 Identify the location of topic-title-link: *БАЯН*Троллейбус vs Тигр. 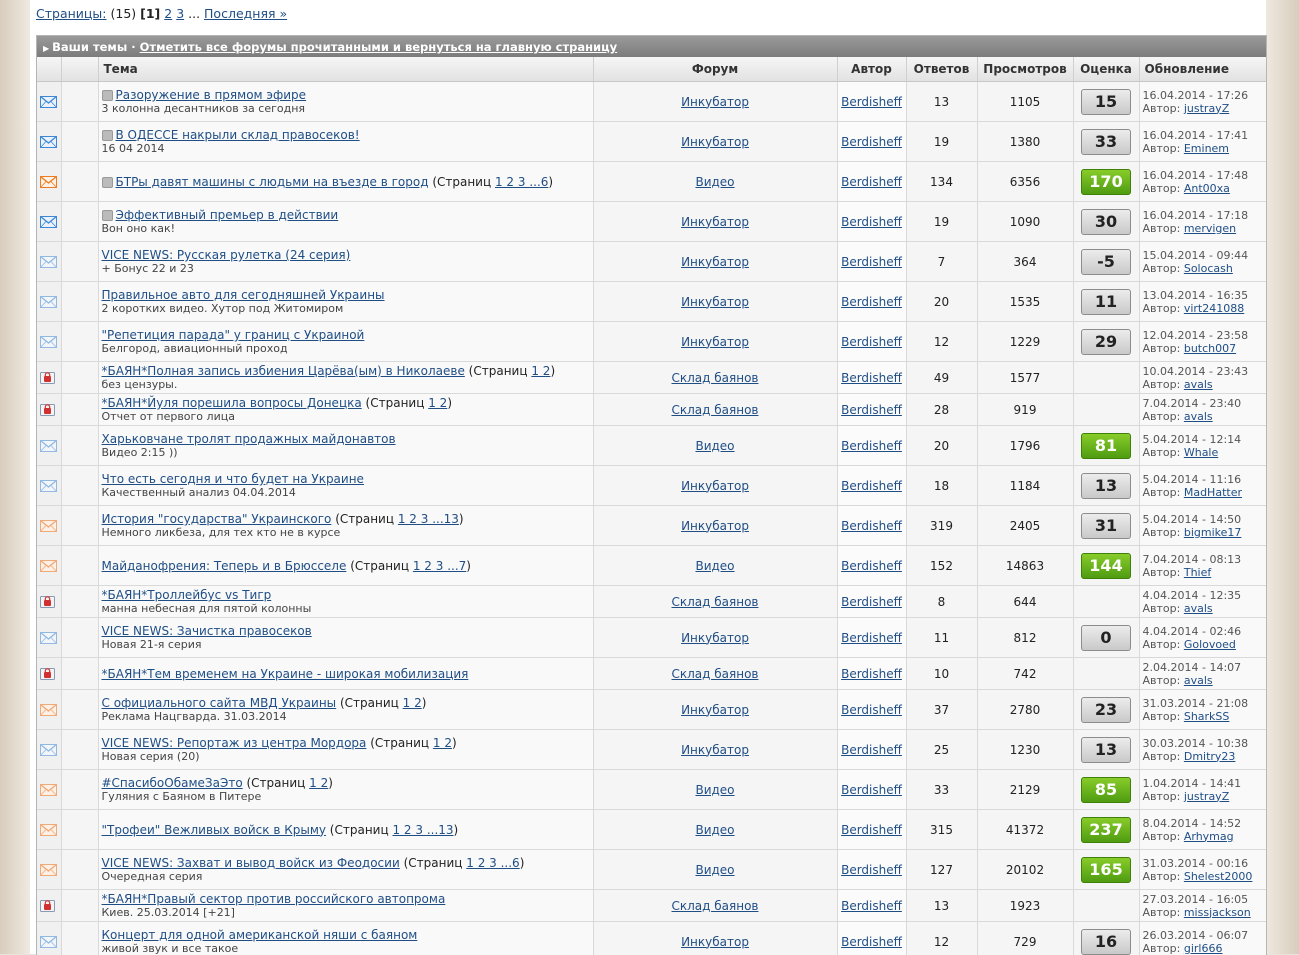
(187, 595).